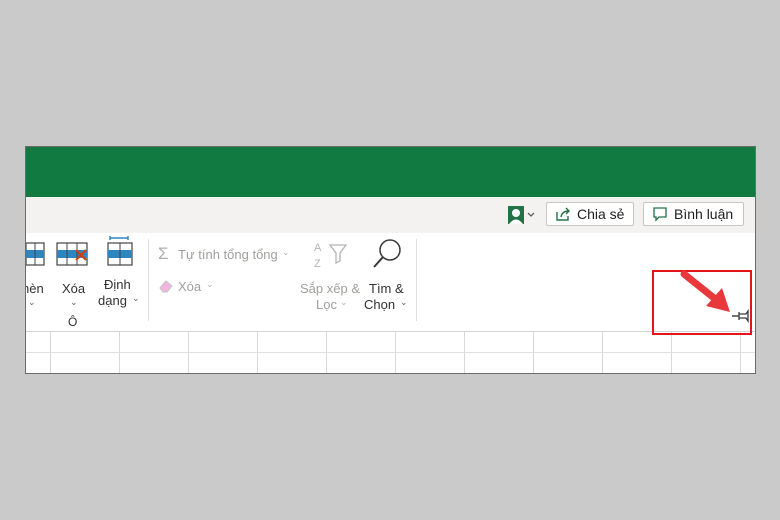  I want to click on share-icon, so click(563, 214).